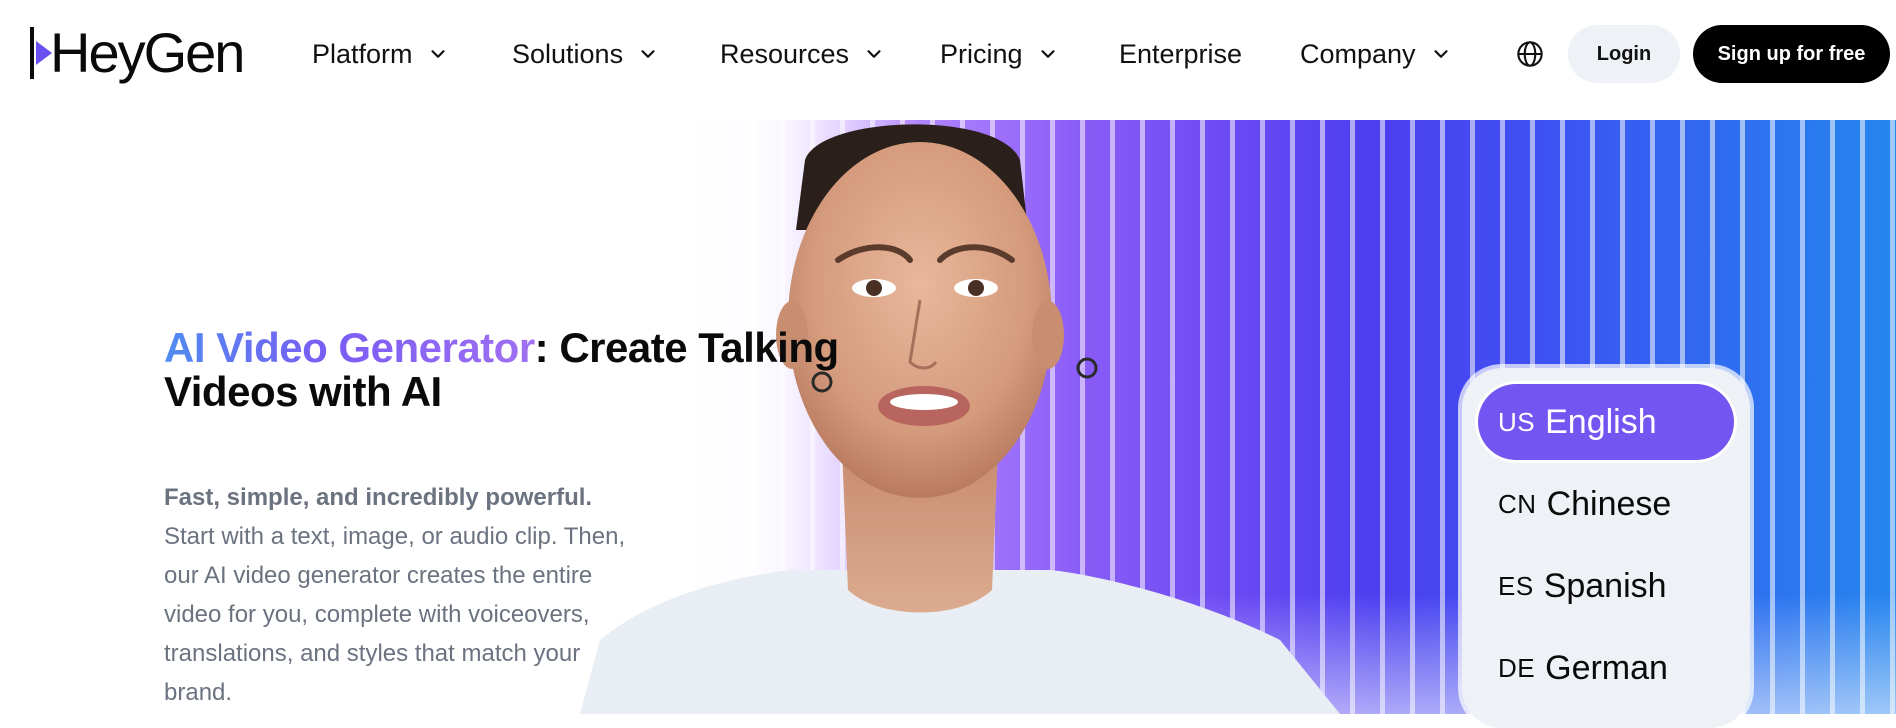 The width and height of the screenshot is (1896, 728). What do you see at coordinates (1530, 54) in the screenshot?
I see `globe-icon` at bounding box center [1530, 54].